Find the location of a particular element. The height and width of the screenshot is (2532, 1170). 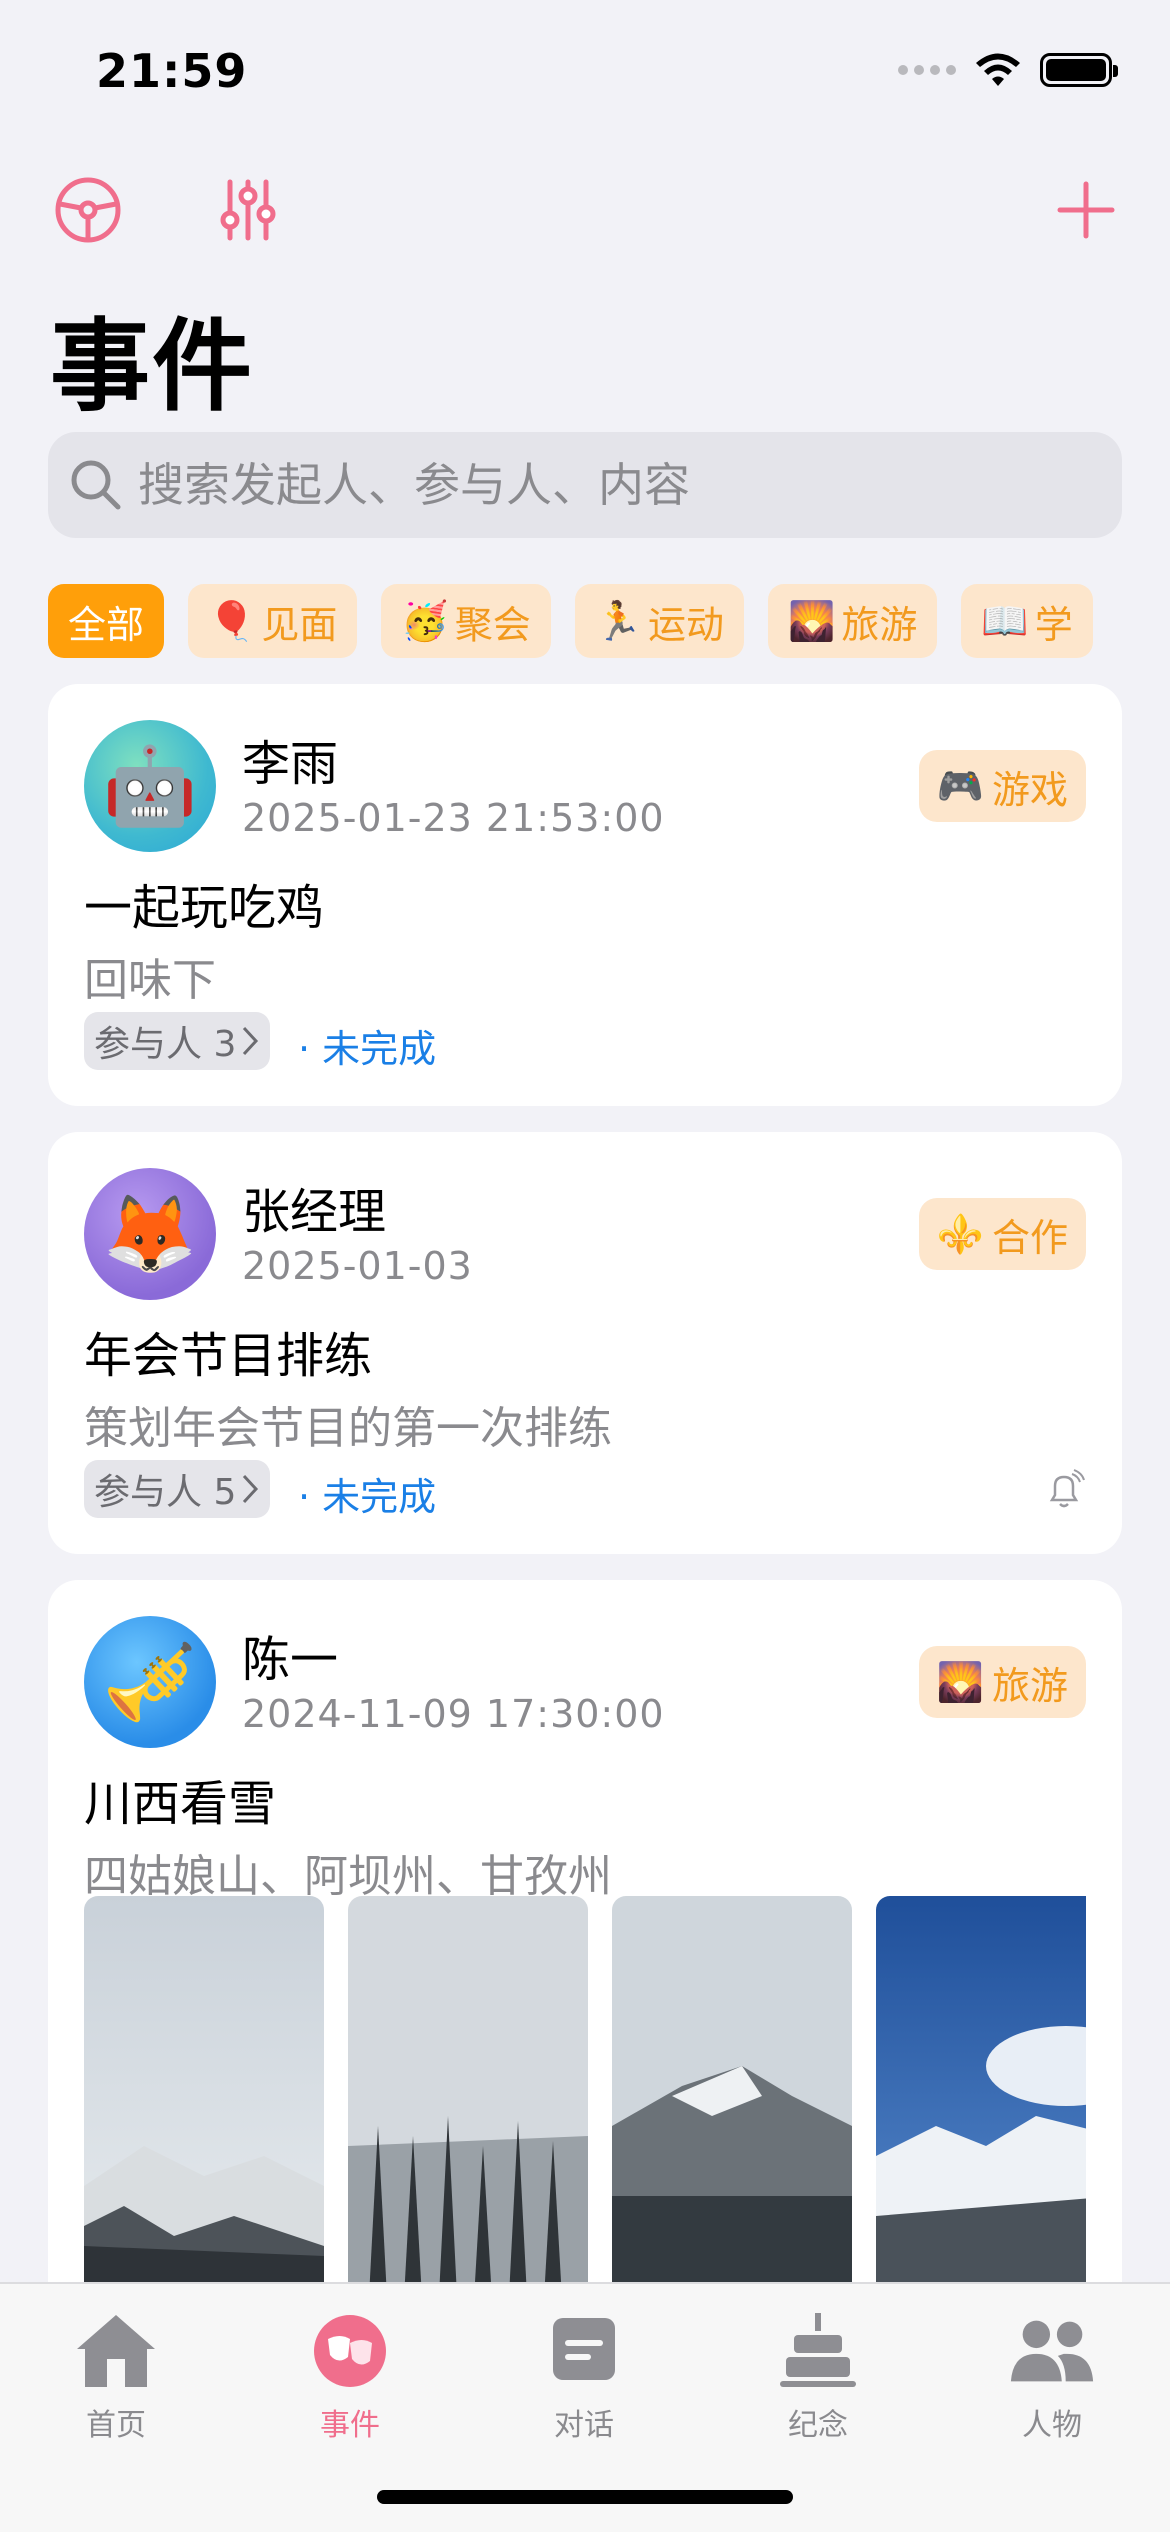

event-title: 川西看雪 is located at coordinates (180, 1804).